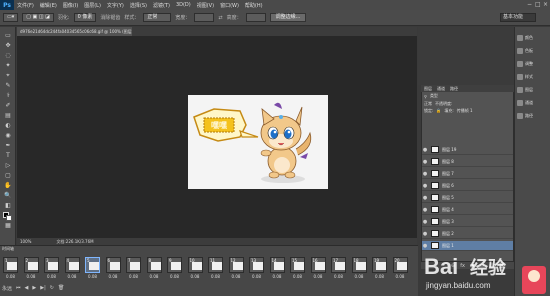  What do you see at coordinates (8, 125) in the screenshot?
I see `history-brush-tool-icon: ◐` at bounding box center [8, 125].